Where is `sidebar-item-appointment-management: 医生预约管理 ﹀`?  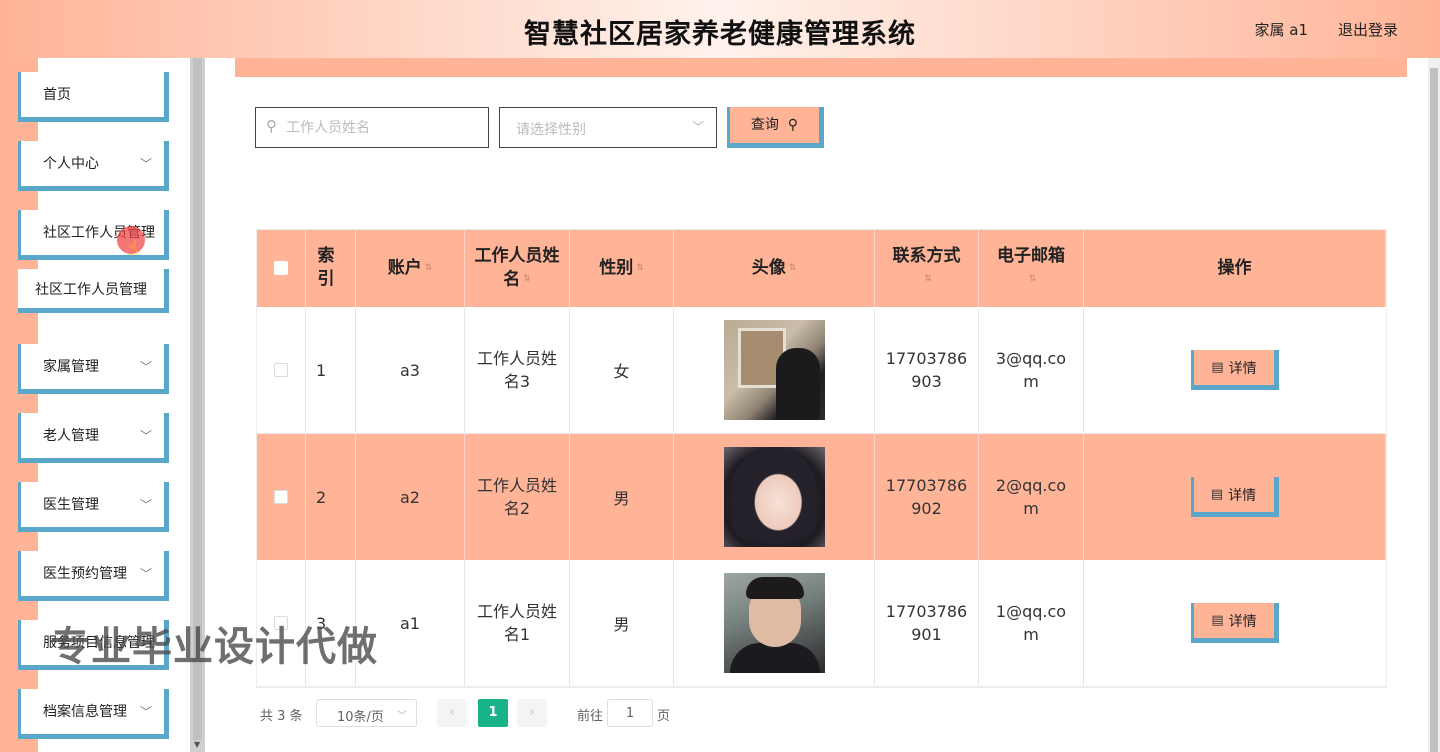 sidebar-item-appointment-management: 医生预约管理 ﹀ is located at coordinates (93, 576).